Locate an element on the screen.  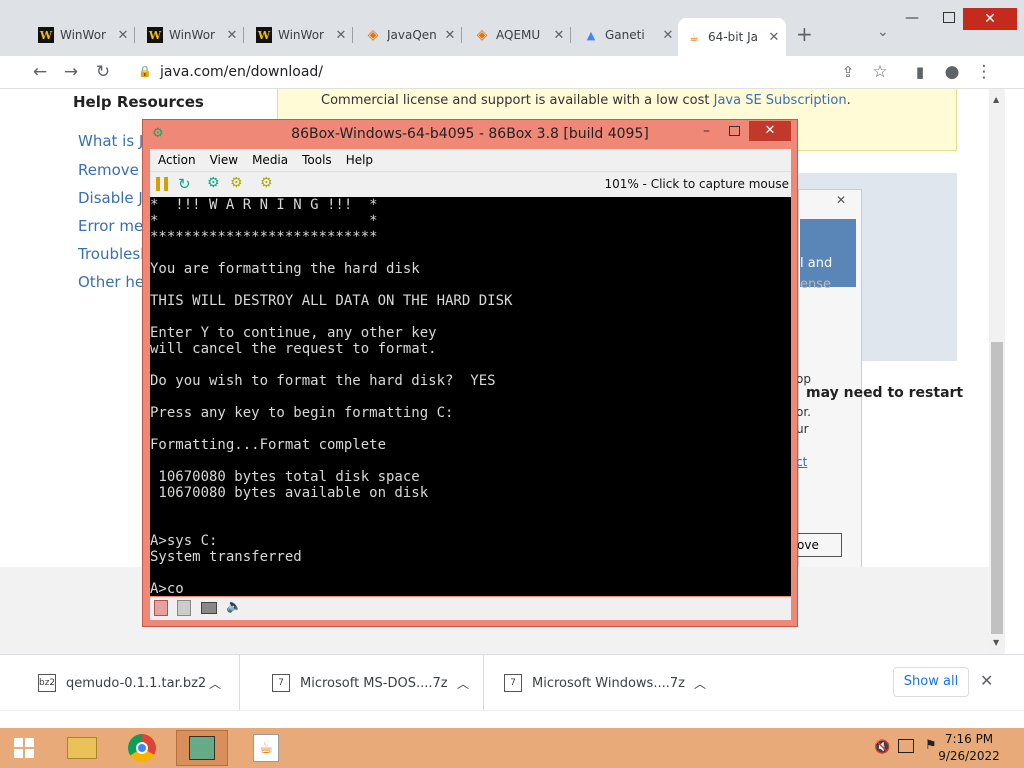
volume-muted-icon: 🔇 is located at coordinates (882, 747).